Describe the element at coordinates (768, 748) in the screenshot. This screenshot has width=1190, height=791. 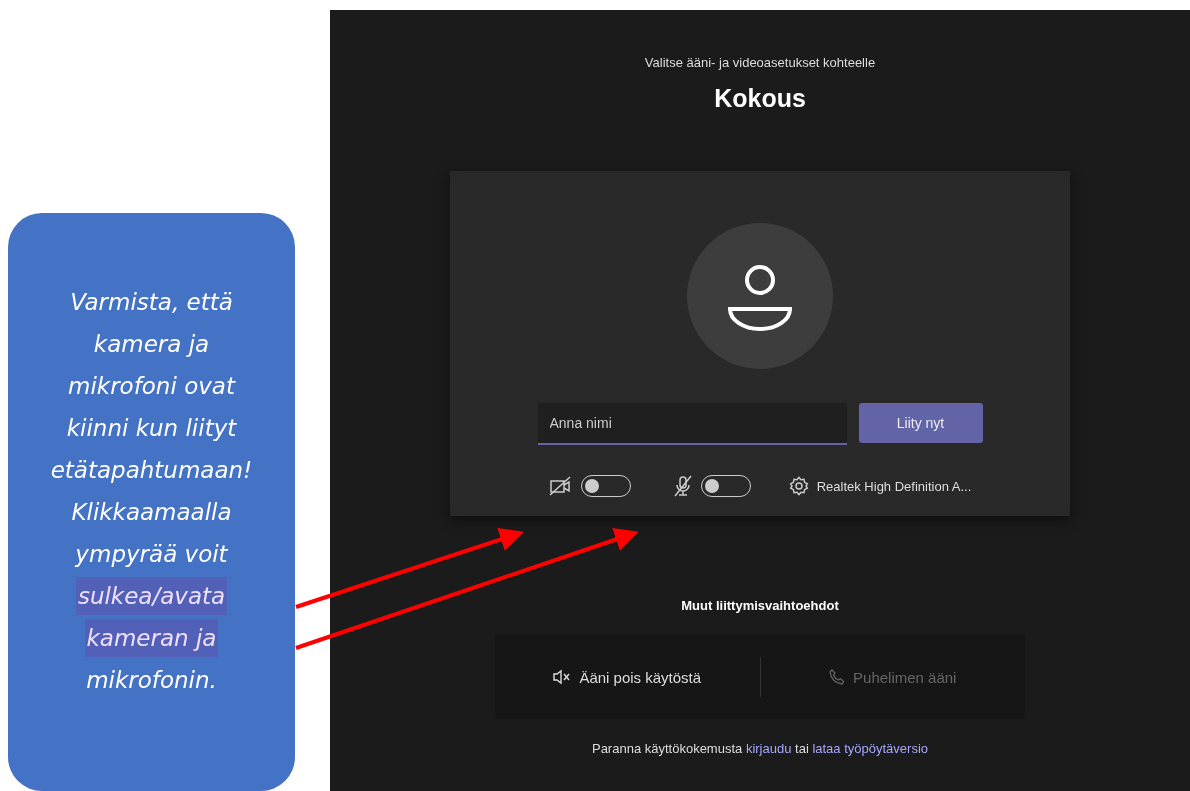
I see `sign-in-link: kirjaudu` at that location.